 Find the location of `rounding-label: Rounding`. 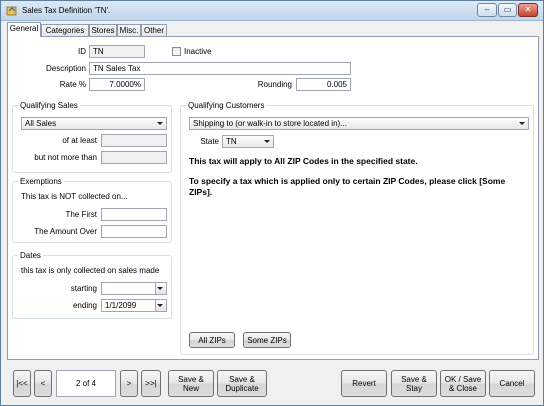

rounding-label: Rounding is located at coordinates (274, 84).